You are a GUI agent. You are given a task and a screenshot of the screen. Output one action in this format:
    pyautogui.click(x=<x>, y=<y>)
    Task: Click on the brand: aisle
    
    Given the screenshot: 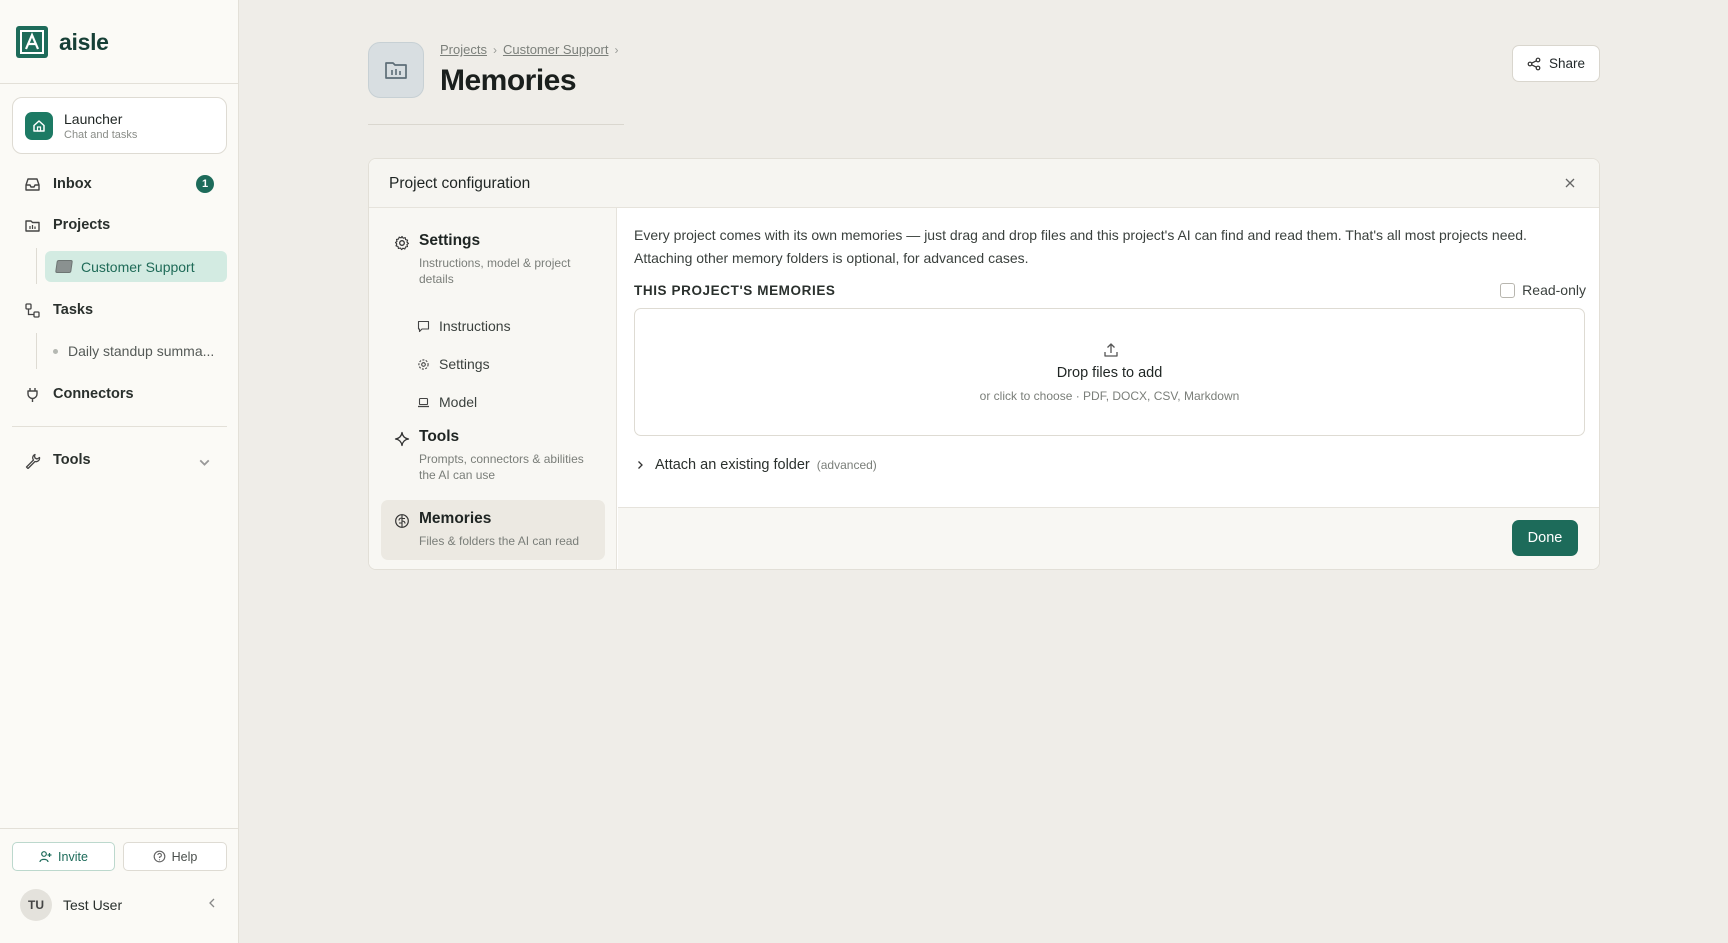 What is the action you would take?
    pyautogui.click(x=62, y=42)
    